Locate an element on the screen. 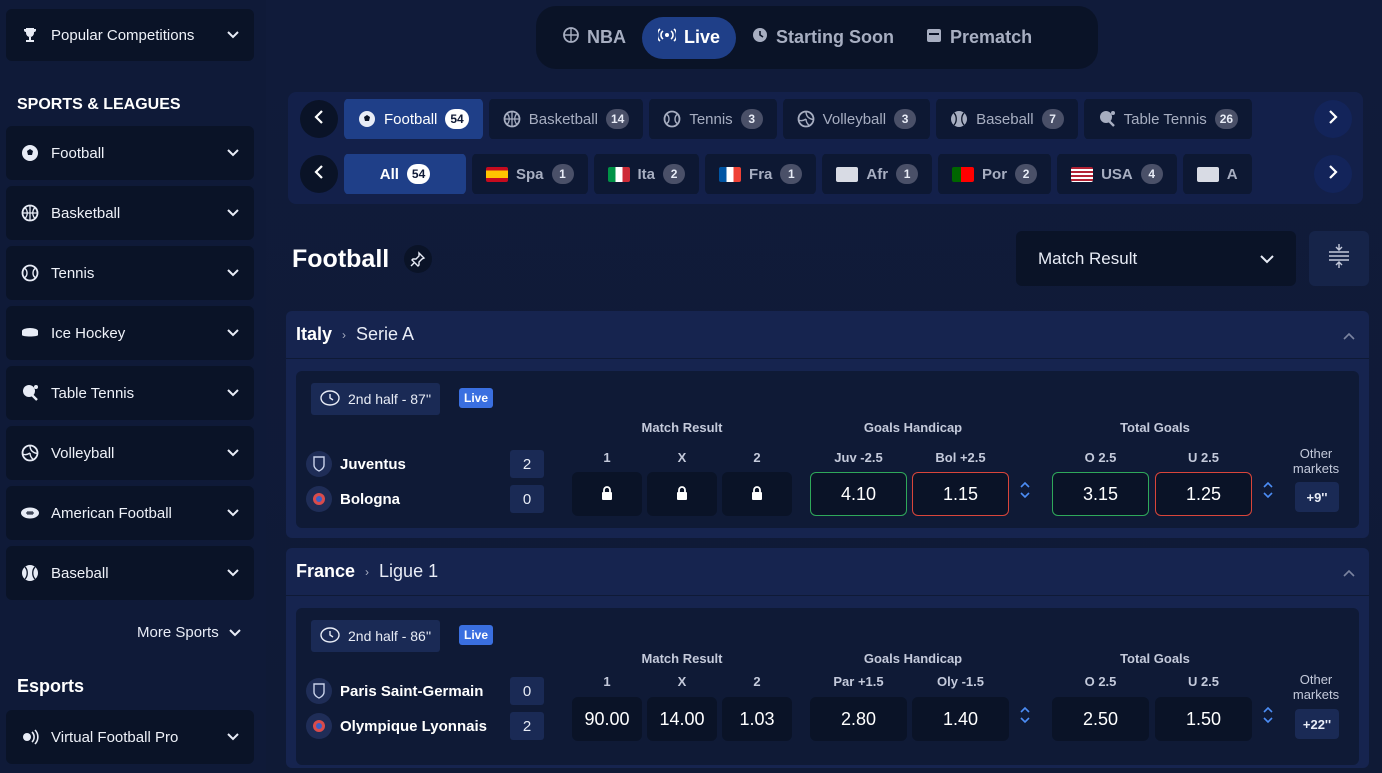  country-filter-usa: USA 4 is located at coordinates (1117, 174).